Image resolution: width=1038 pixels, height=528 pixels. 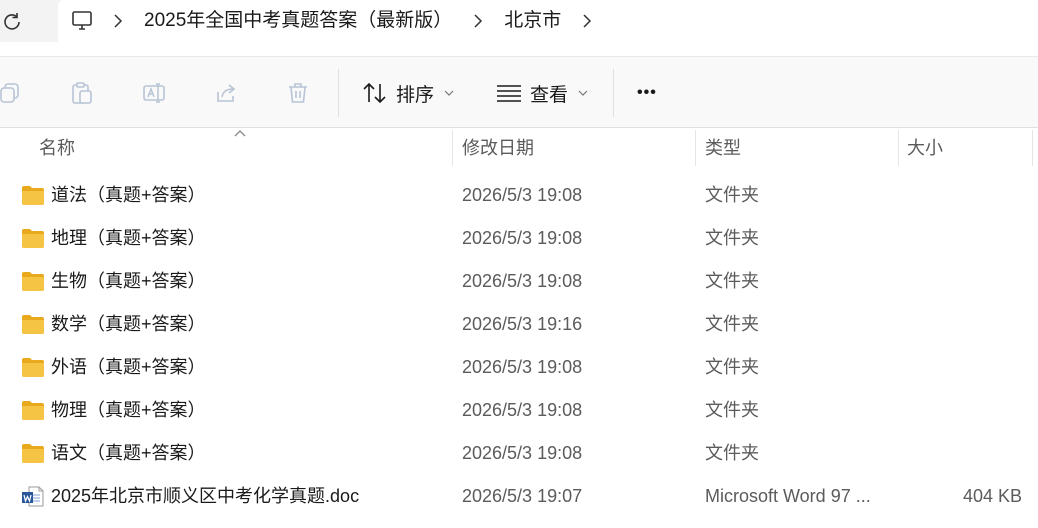 What do you see at coordinates (226, 93) in the screenshot?
I see `share-icon` at bounding box center [226, 93].